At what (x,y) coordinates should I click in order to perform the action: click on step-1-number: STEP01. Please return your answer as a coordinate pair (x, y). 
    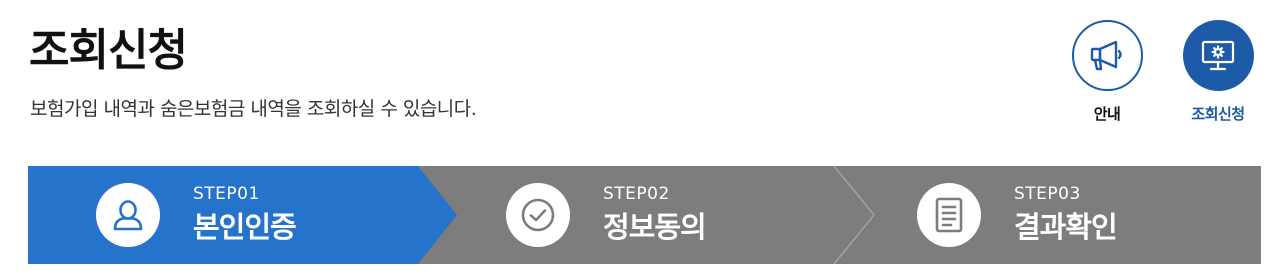
    Looking at the image, I should click on (226, 194).